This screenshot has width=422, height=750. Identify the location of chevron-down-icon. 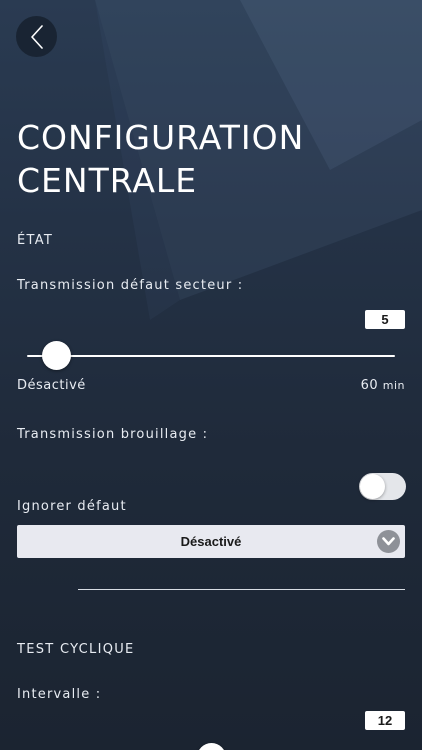
(388, 541).